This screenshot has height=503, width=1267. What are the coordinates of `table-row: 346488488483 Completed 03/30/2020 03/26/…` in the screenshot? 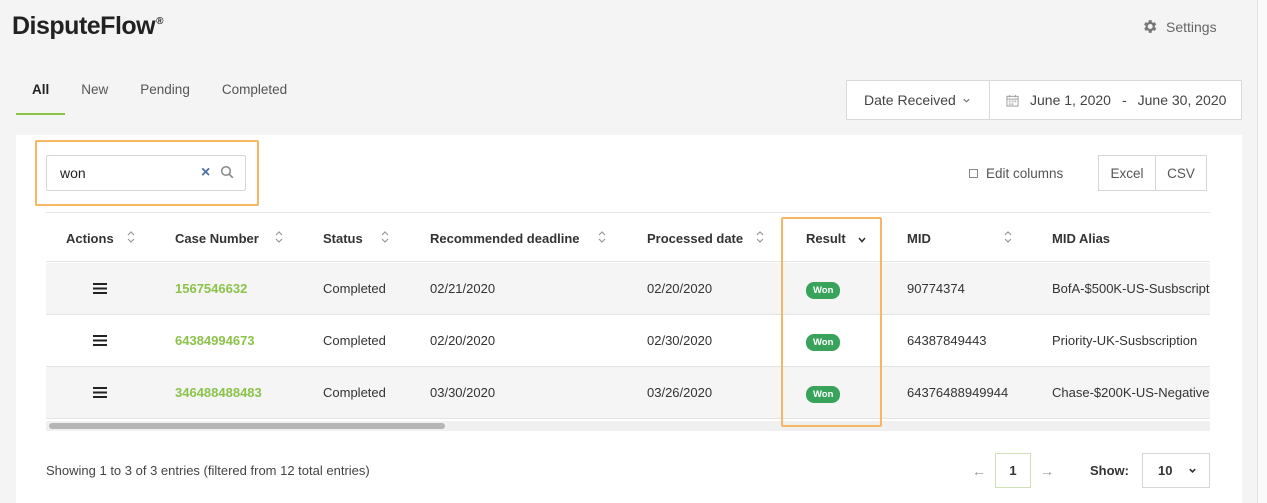 It's located at (628, 393).